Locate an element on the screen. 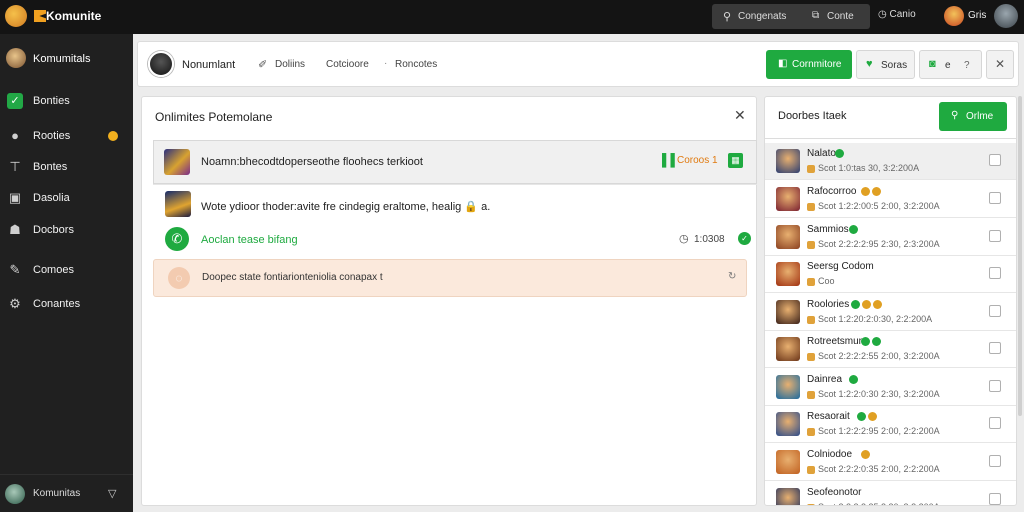  contact-meta: Scot 1:2:2:00:5 2:00, 3:2:200A is located at coordinates (873, 206).